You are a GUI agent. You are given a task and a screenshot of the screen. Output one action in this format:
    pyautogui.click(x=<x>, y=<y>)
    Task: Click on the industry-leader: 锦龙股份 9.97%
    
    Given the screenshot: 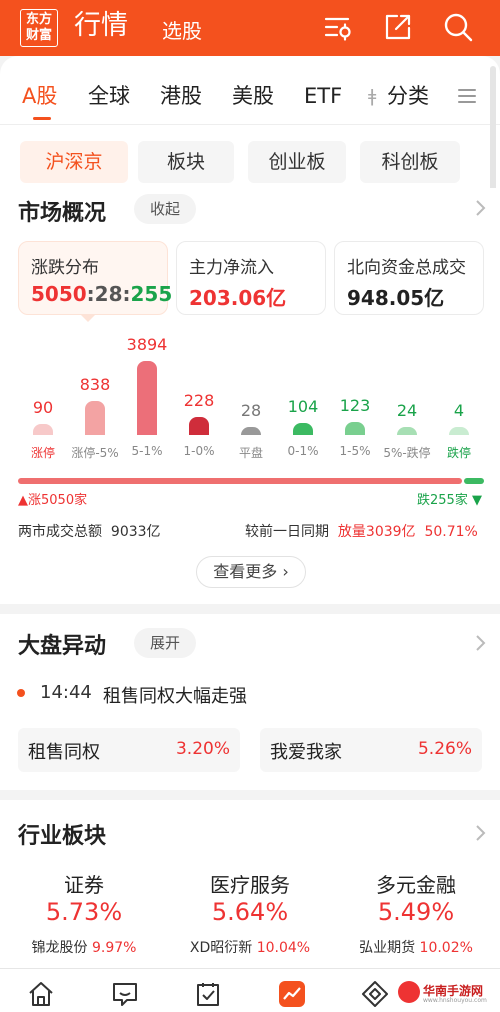 What is the action you would take?
    pyautogui.click(x=84, y=947)
    